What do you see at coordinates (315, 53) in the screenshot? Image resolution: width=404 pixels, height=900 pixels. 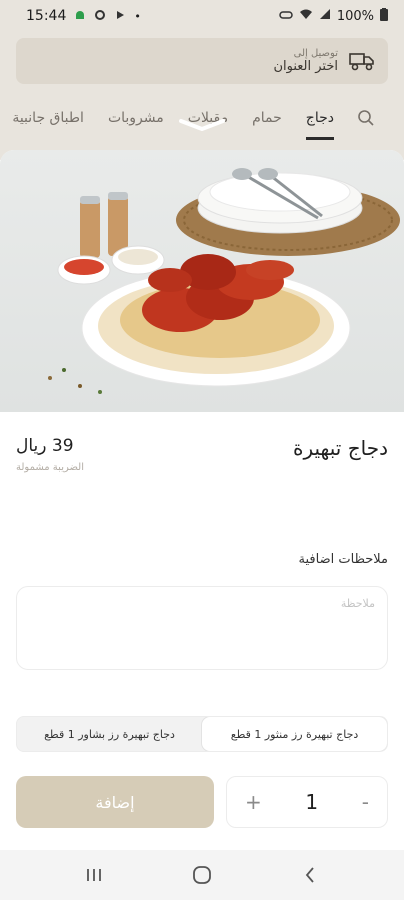 I see `delivery-label: توصيل إلى` at bounding box center [315, 53].